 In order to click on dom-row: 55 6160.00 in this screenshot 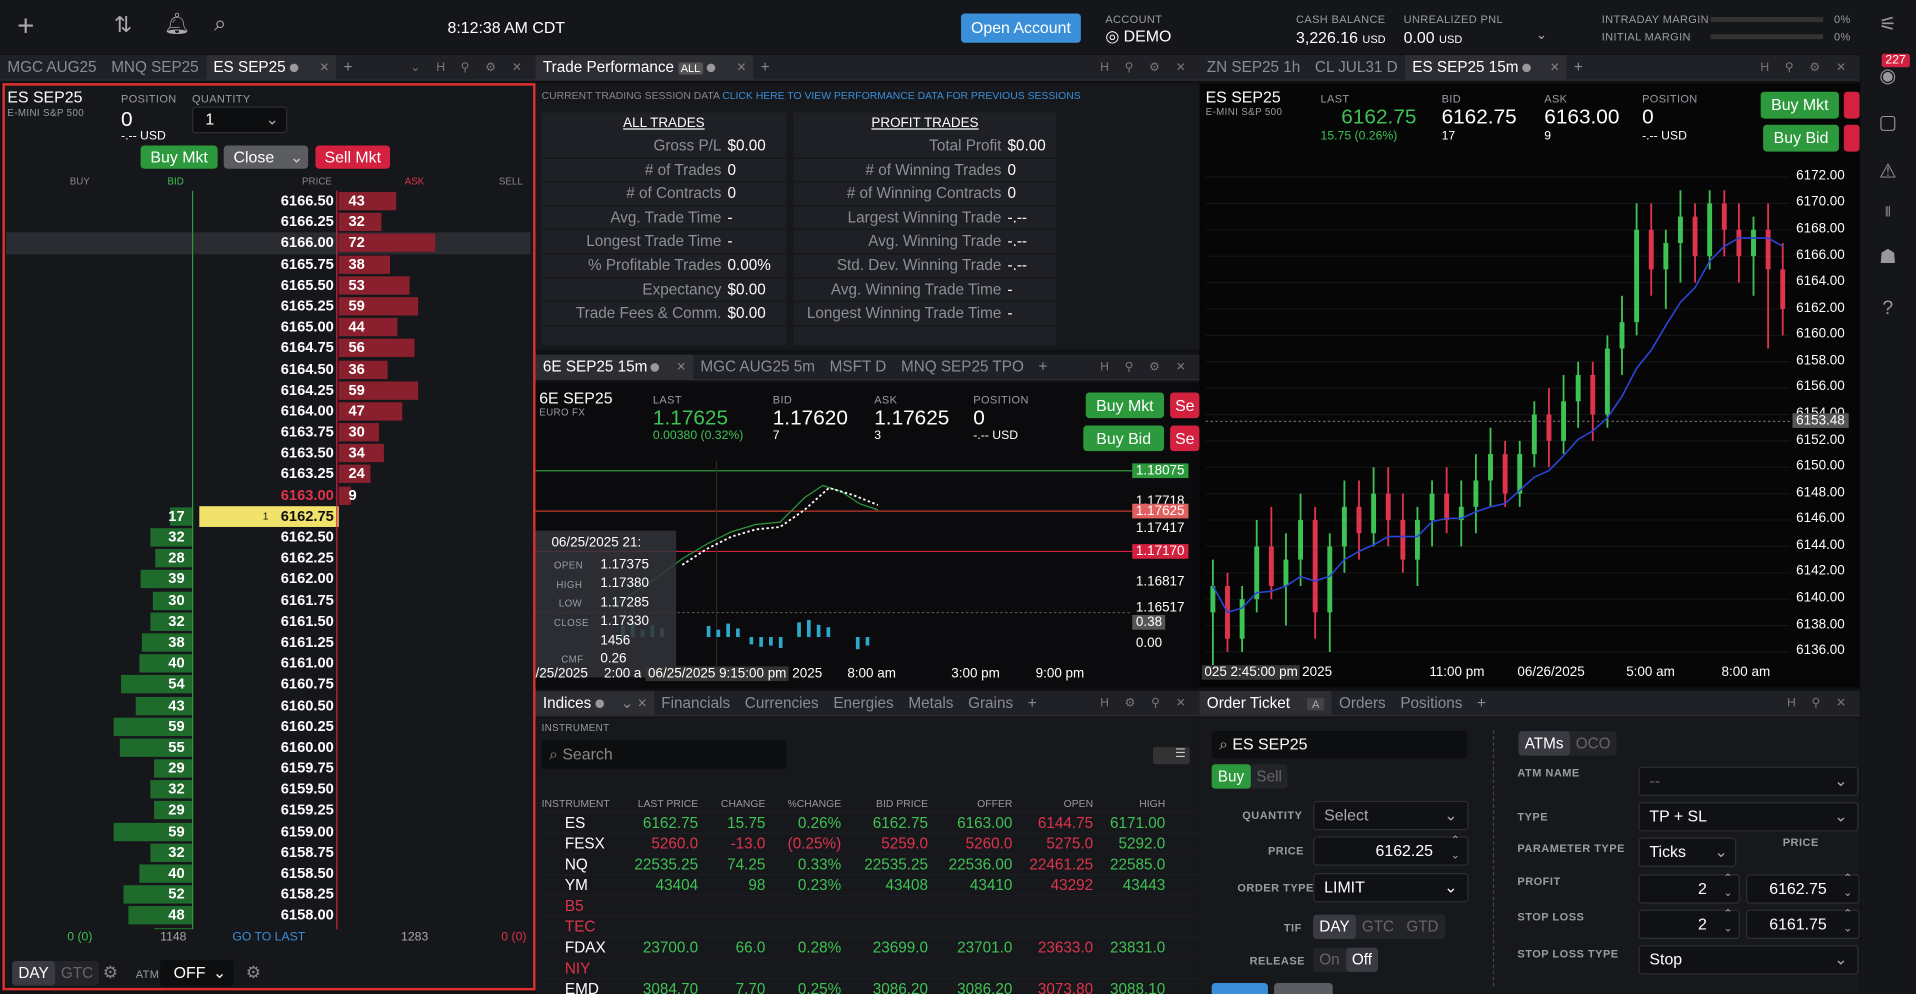, I will do `click(268, 747)`.